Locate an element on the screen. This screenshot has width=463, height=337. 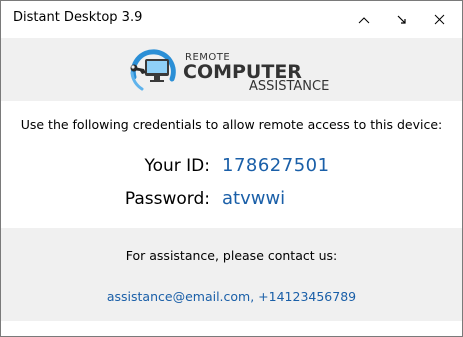
close-button is located at coordinates (439, 19).